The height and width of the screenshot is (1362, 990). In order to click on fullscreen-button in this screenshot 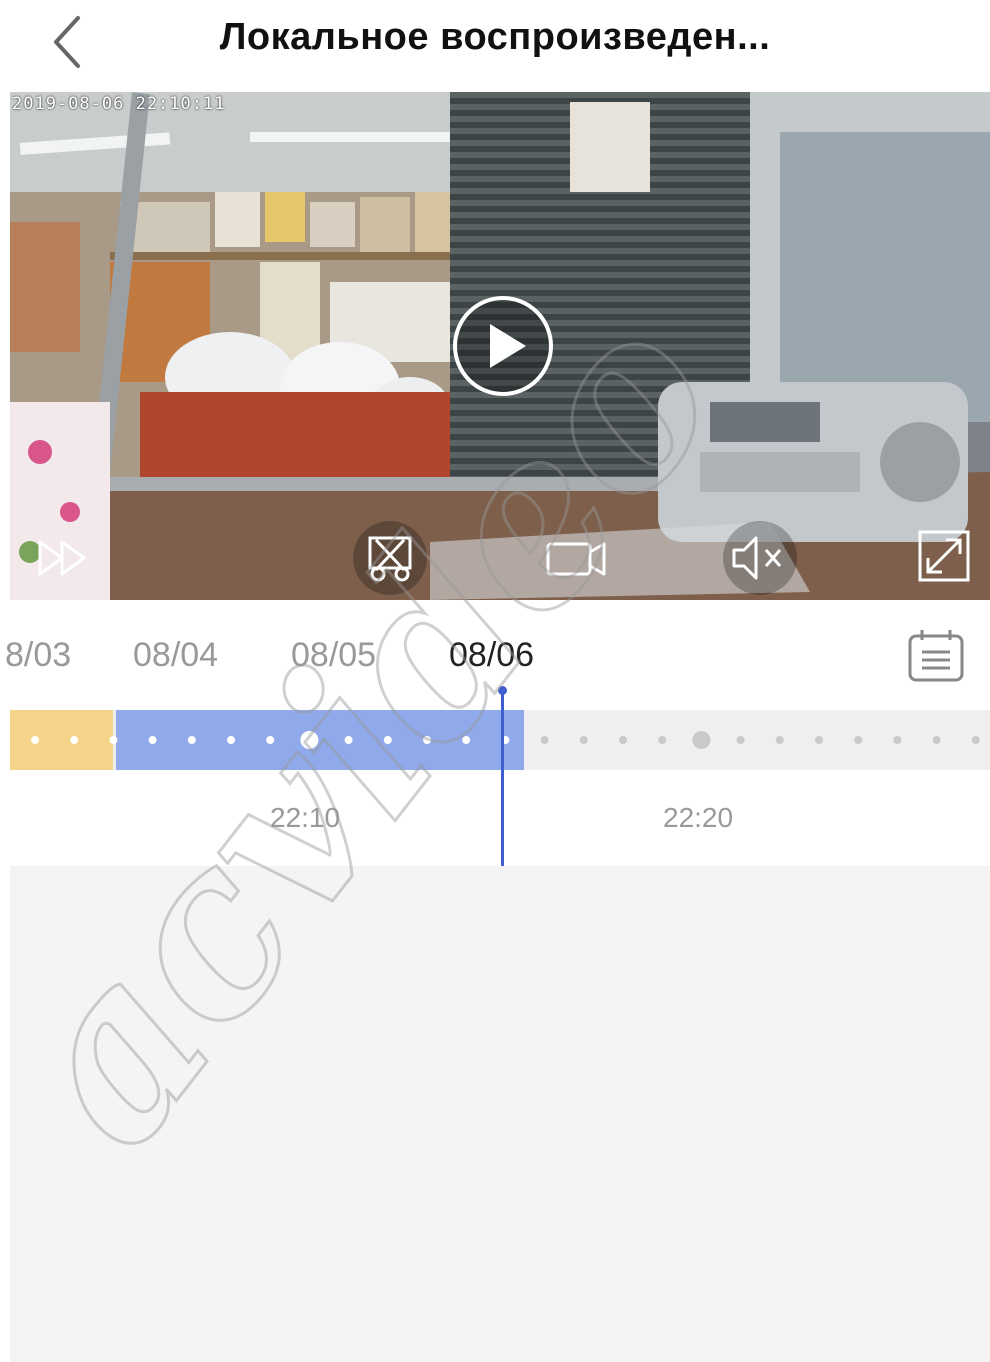, I will do `click(944, 558)`.